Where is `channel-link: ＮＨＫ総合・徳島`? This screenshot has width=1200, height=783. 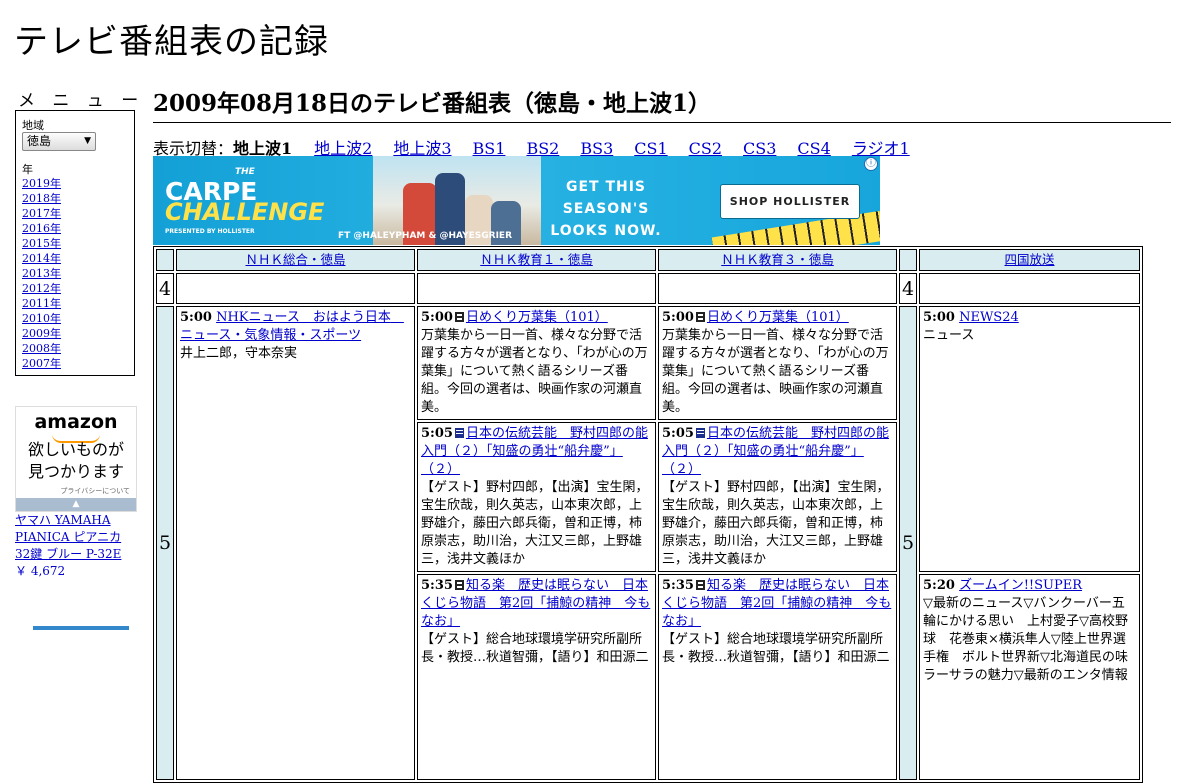 channel-link: ＮＨＫ総合・徳島 is located at coordinates (295, 259).